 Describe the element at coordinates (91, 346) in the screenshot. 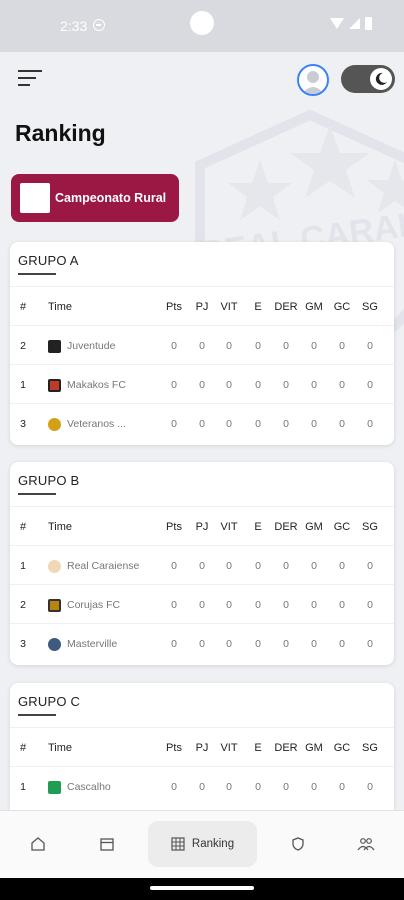

I see `team-name: Juventude` at that location.